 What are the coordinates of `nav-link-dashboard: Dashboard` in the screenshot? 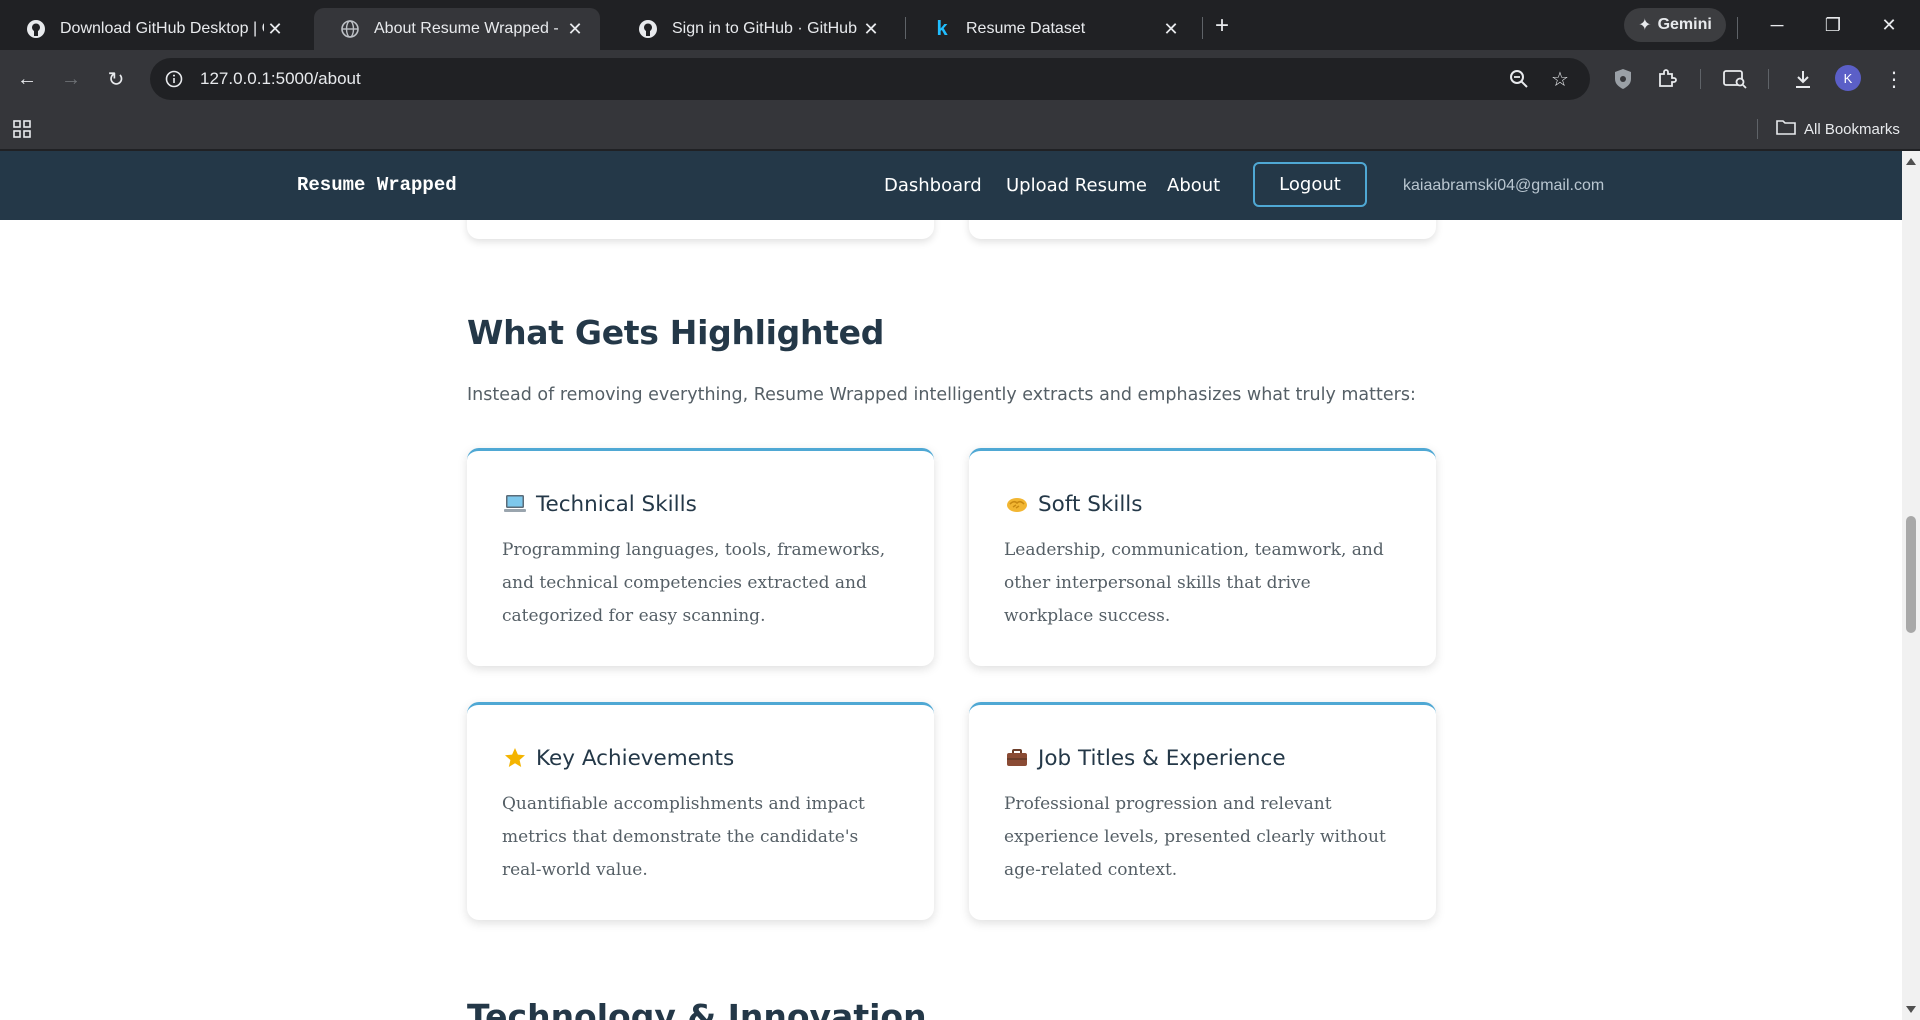 It's located at (933, 185).